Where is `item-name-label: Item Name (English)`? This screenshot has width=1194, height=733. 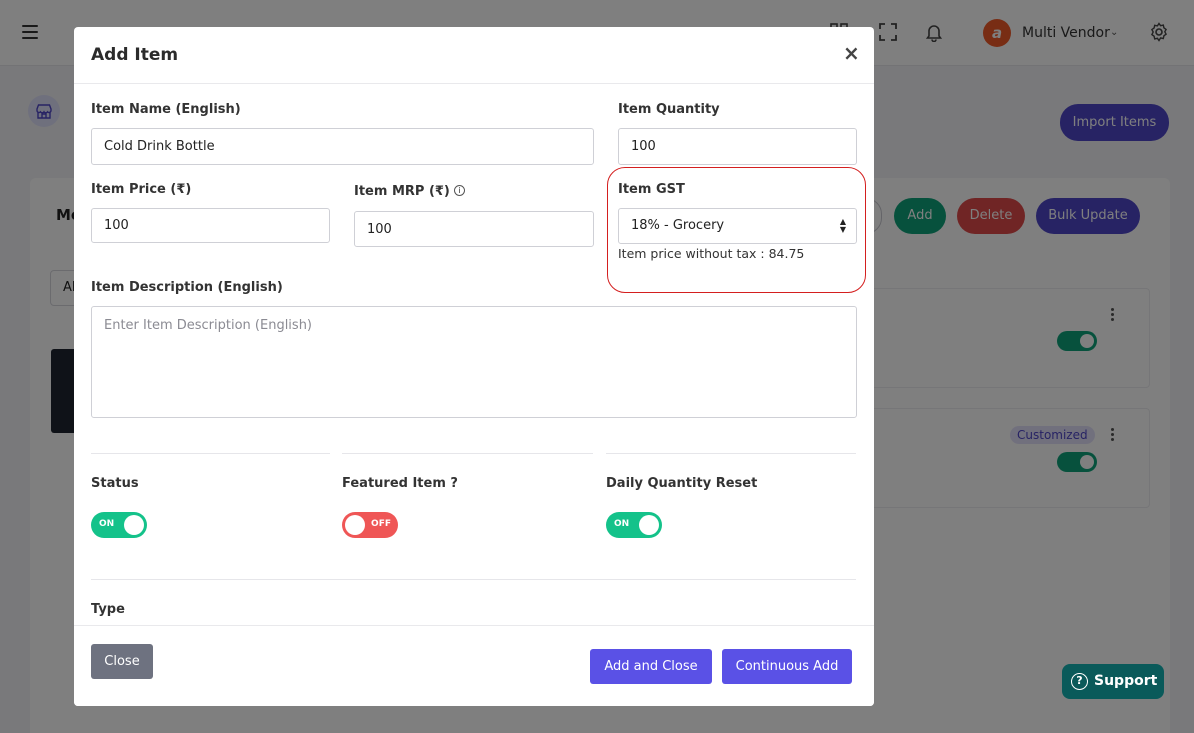
item-name-label: Item Name (English) is located at coordinates (166, 109).